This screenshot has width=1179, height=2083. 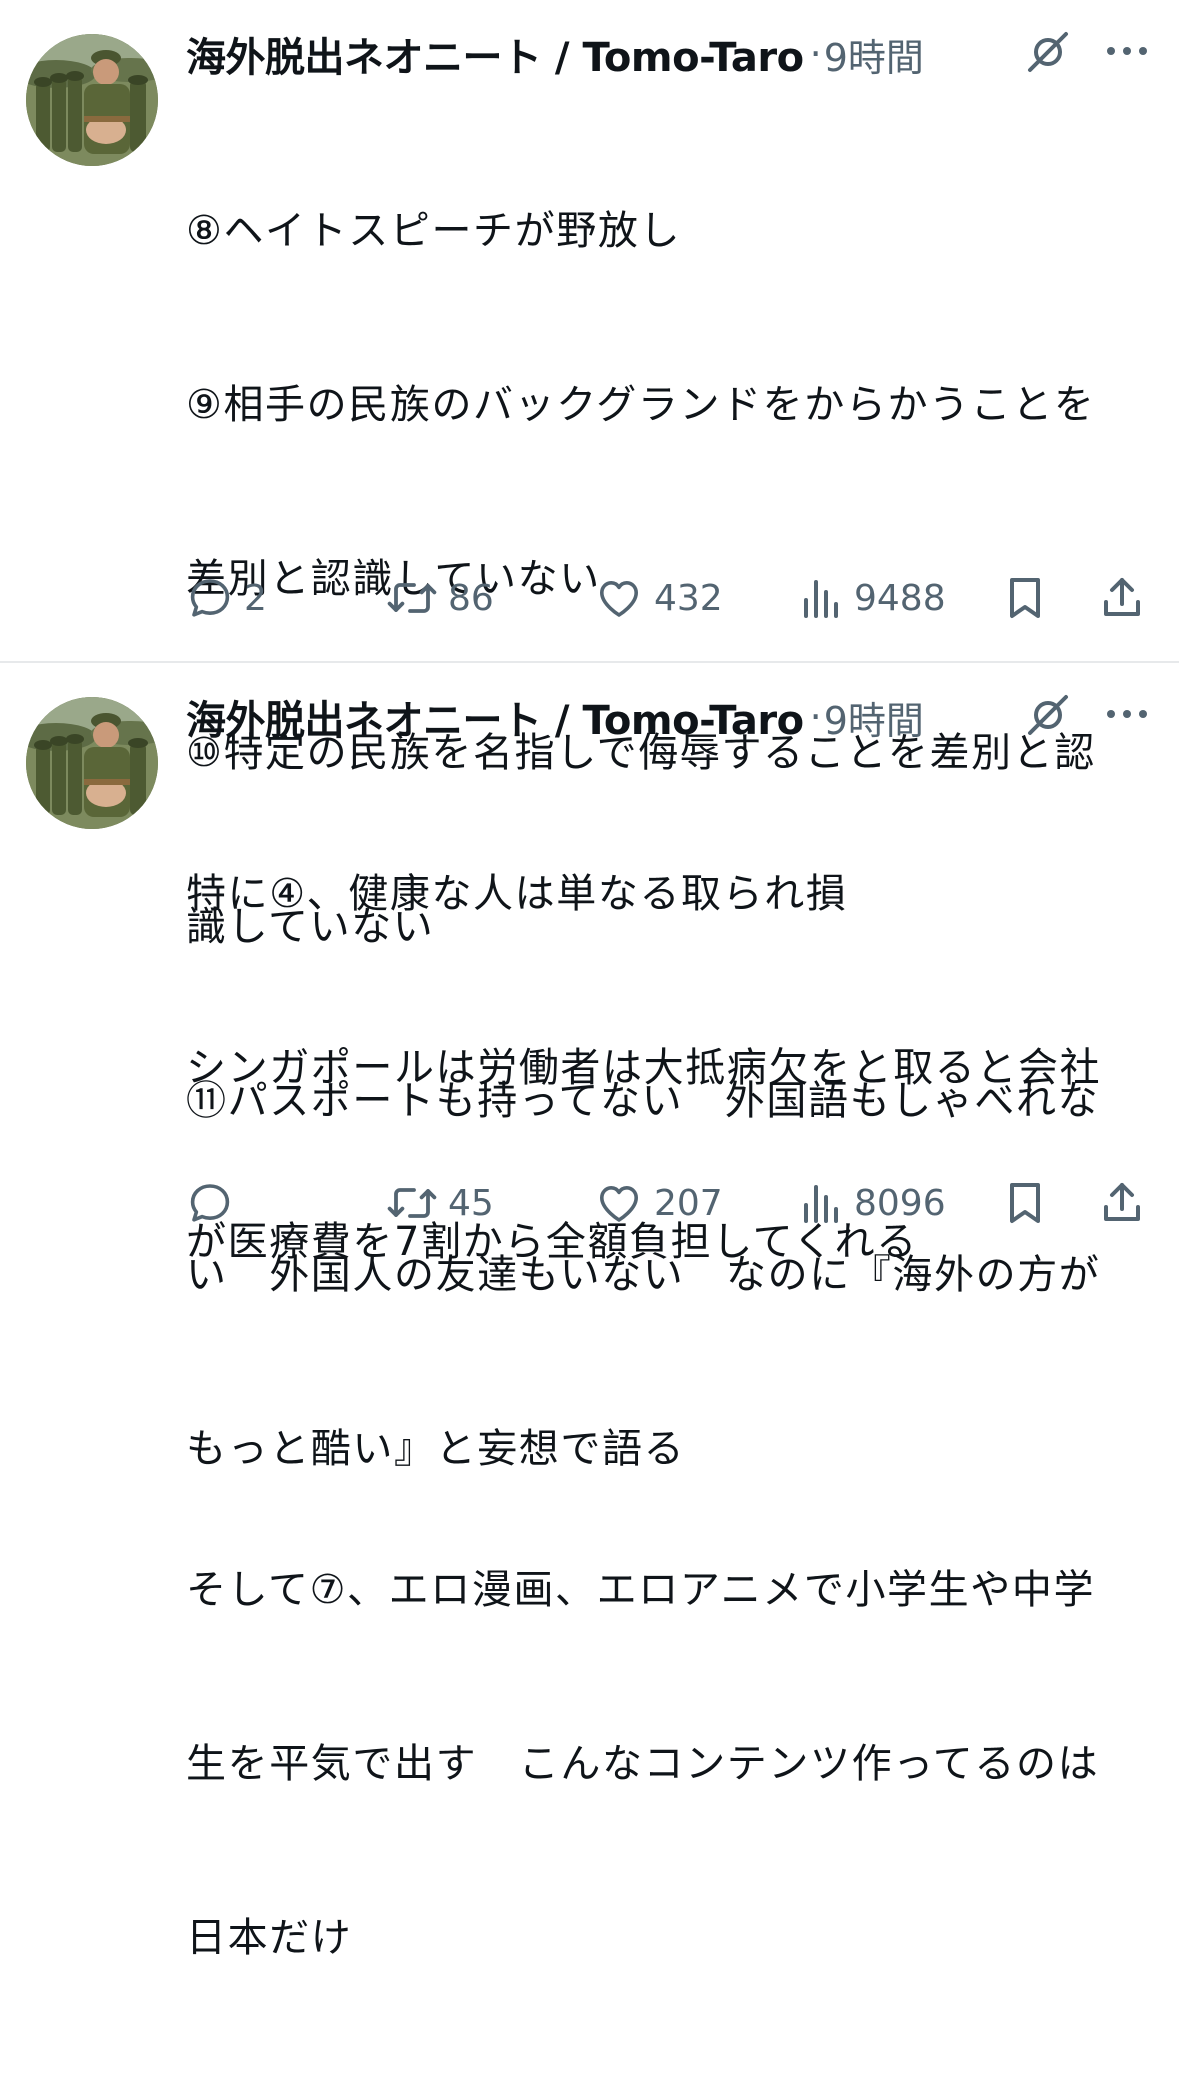 I want to click on reply-button: 2, so click(x=226, y=598).